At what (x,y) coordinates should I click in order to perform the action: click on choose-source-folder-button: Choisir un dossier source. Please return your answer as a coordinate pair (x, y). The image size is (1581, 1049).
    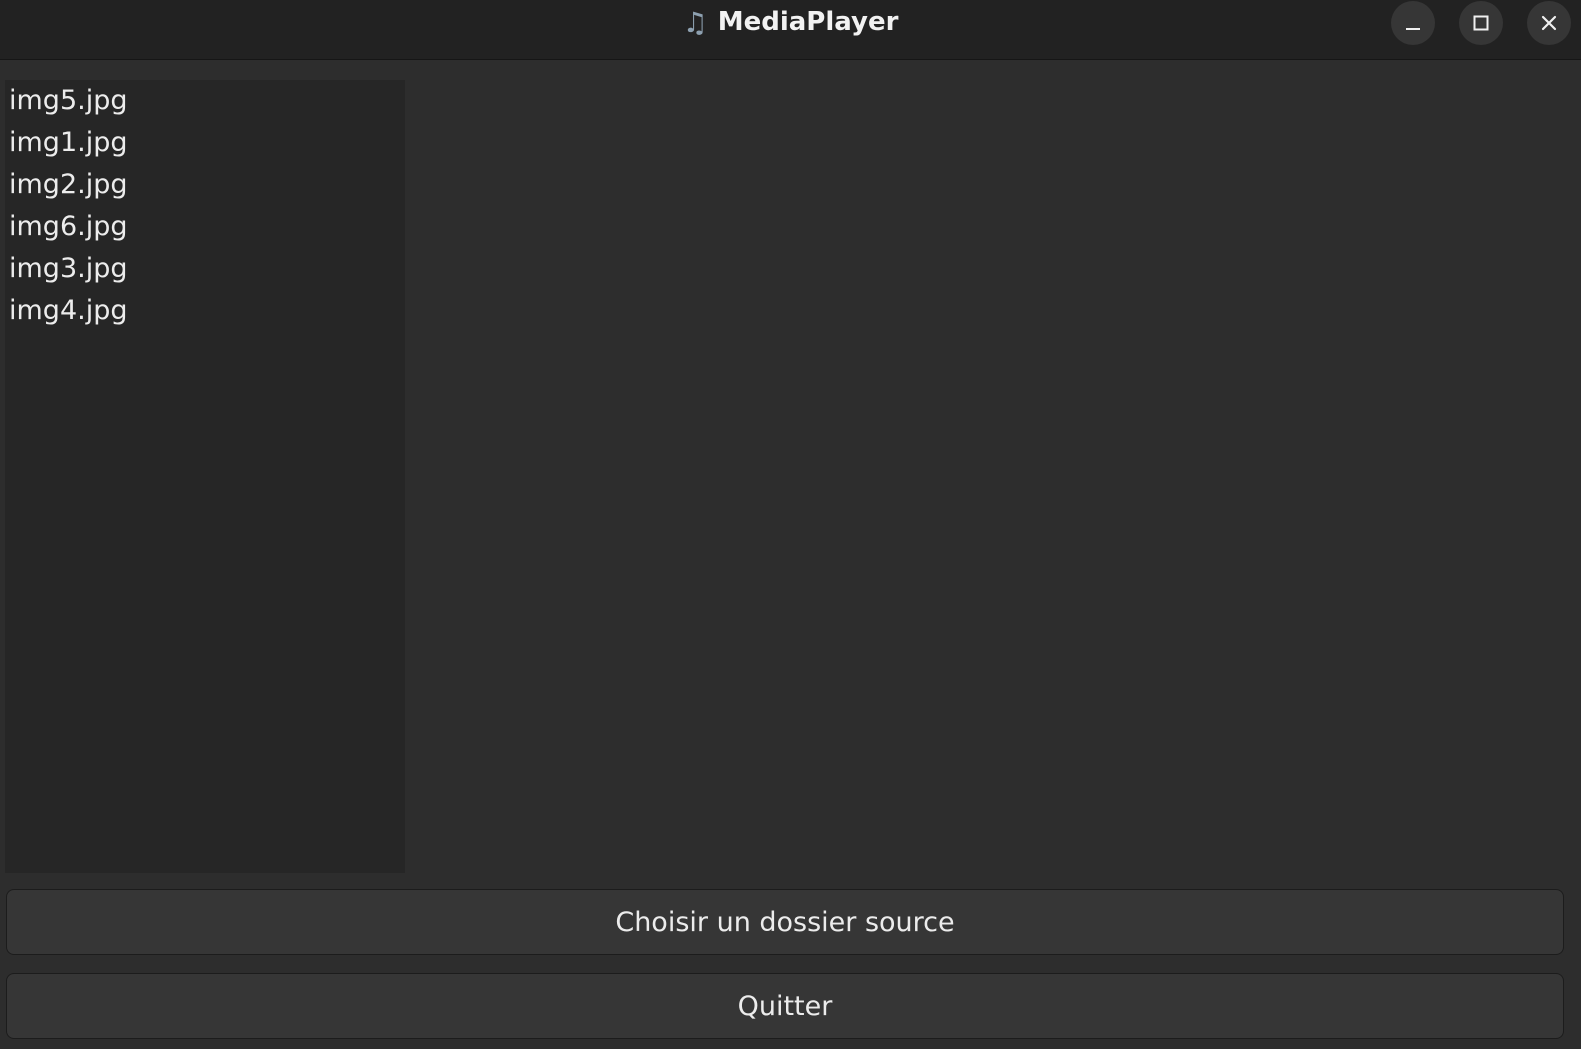
    Looking at the image, I should click on (785, 922).